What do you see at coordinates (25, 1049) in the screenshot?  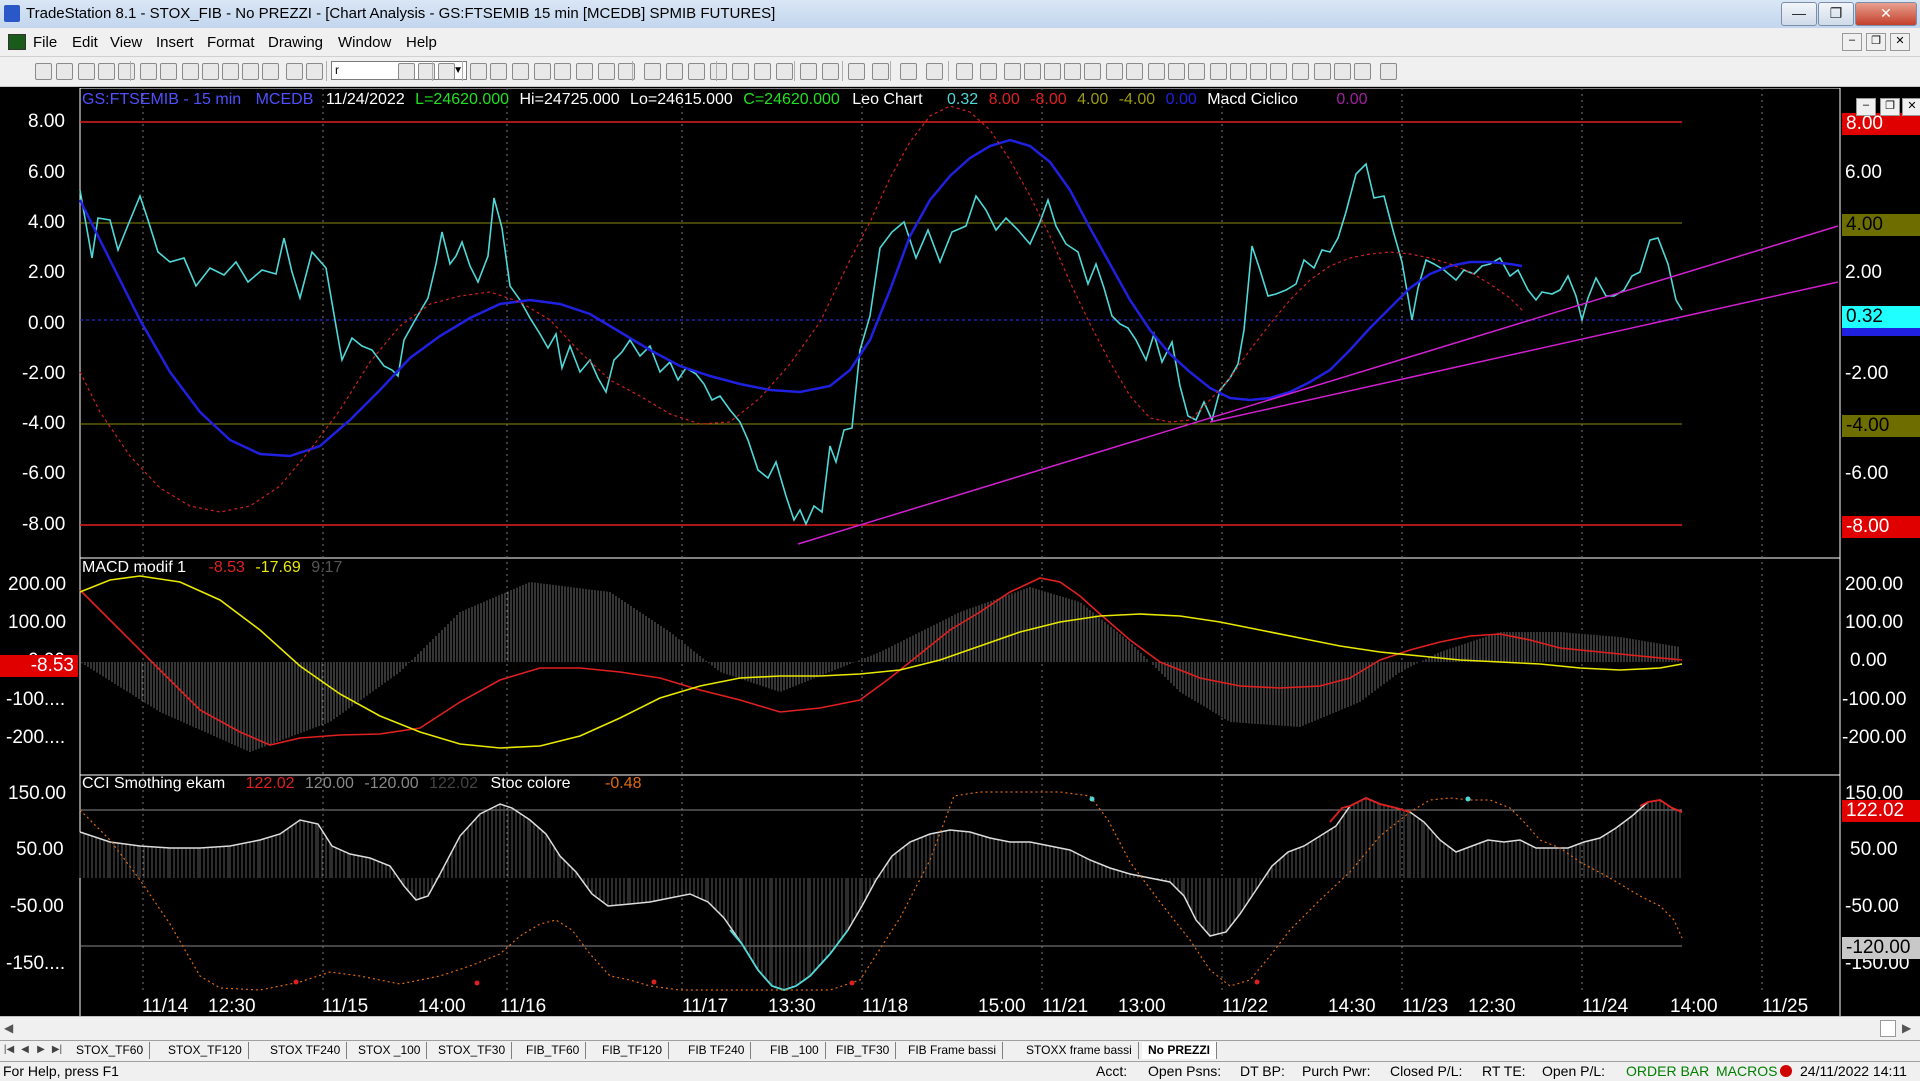 I see `tab-prev-icon: ◀` at bounding box center [25, 1049].